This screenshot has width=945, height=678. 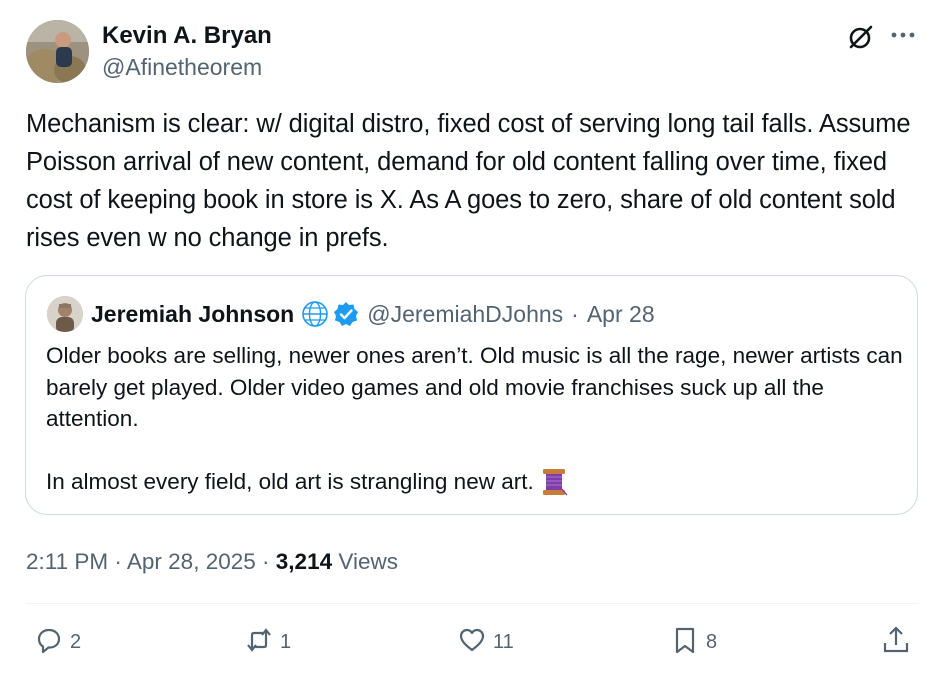 I want to click on bookmark-count: 8, so click(x=712, y=641).